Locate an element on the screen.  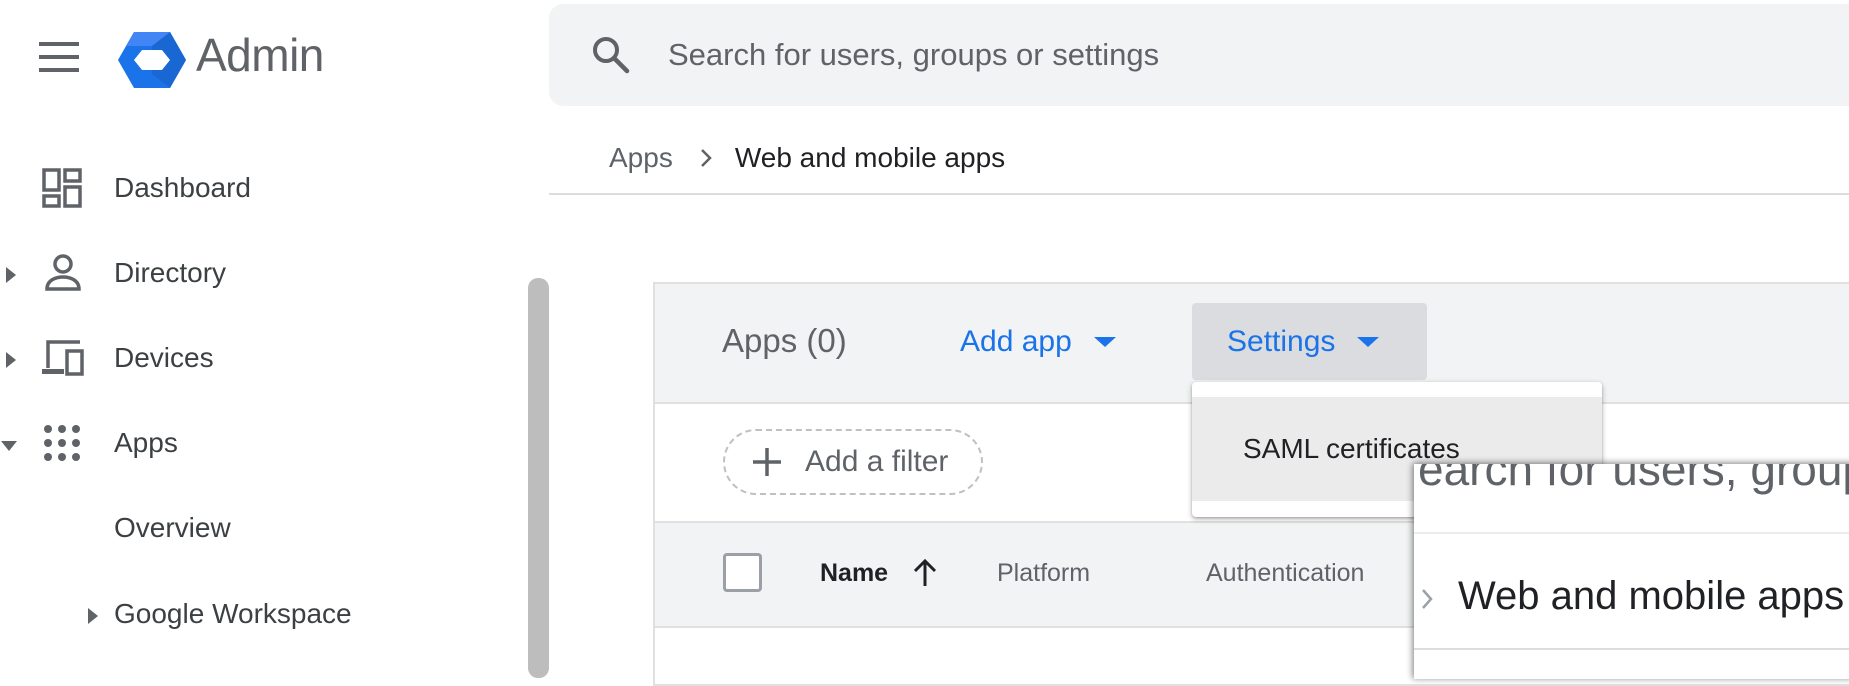
add-filter-chip: Add a filter is located at coordinates (853, 462).